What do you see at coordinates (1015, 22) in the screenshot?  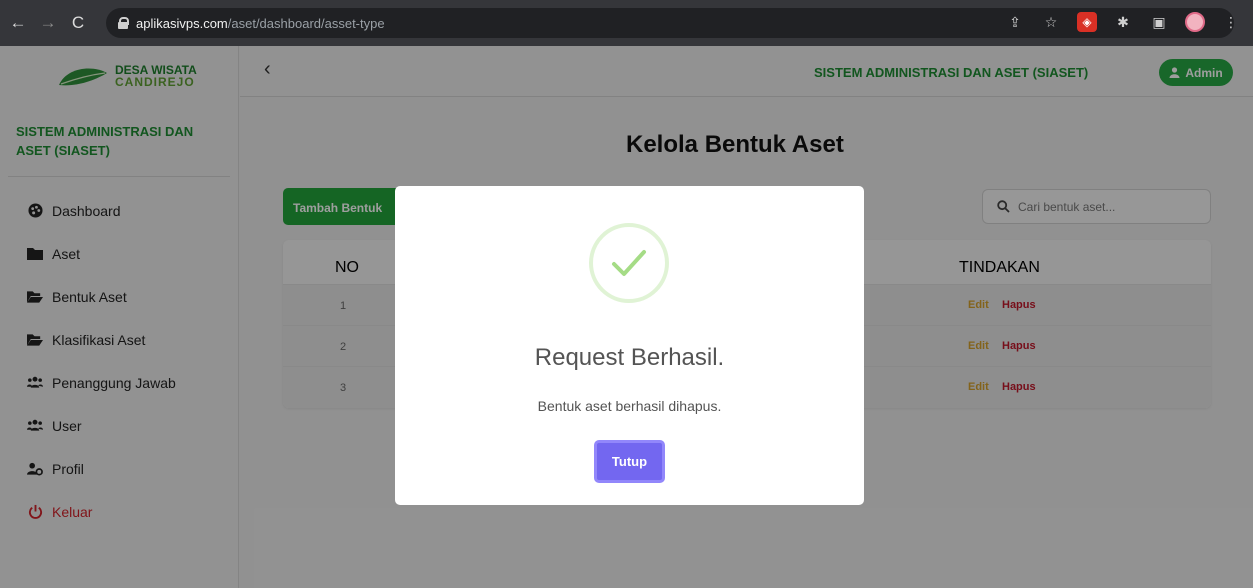 I see `share-icon: ⇪` at bounding box center [1015, 22].